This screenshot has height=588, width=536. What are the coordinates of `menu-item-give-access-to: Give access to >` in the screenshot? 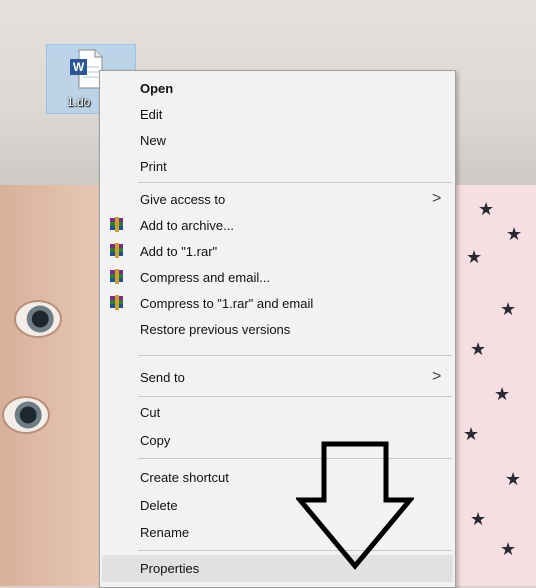 It's located at (277, 199).